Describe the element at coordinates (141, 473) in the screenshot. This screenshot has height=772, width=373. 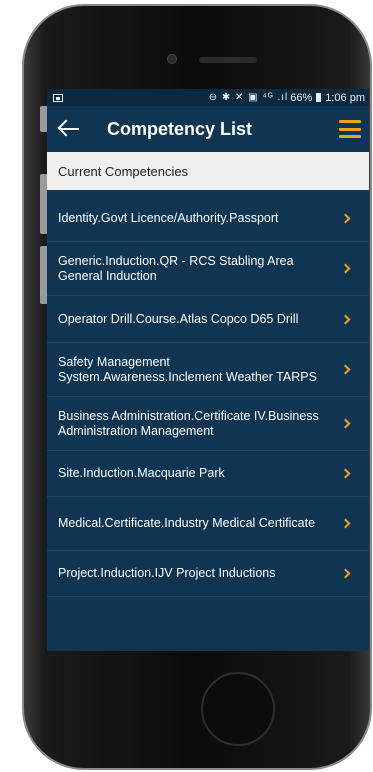
I see `competency-label: Site.Induction.Macquarie Park` at that location.